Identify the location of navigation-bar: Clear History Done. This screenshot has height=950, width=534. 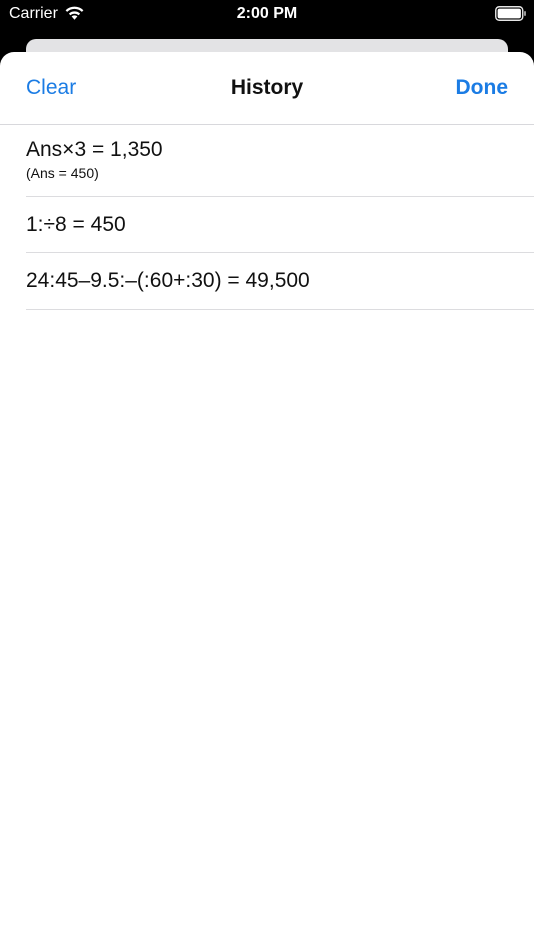
(267, 88).